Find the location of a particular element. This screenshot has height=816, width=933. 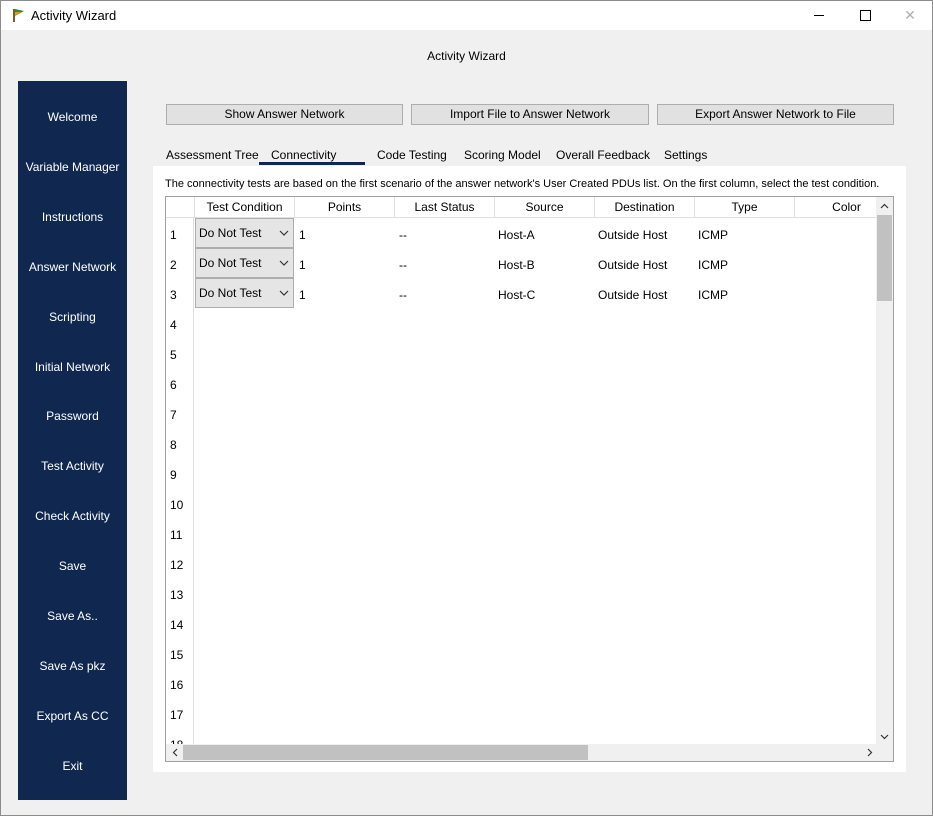

export-file-button: Export Answer Network to File is located at coordinates (775, 114).